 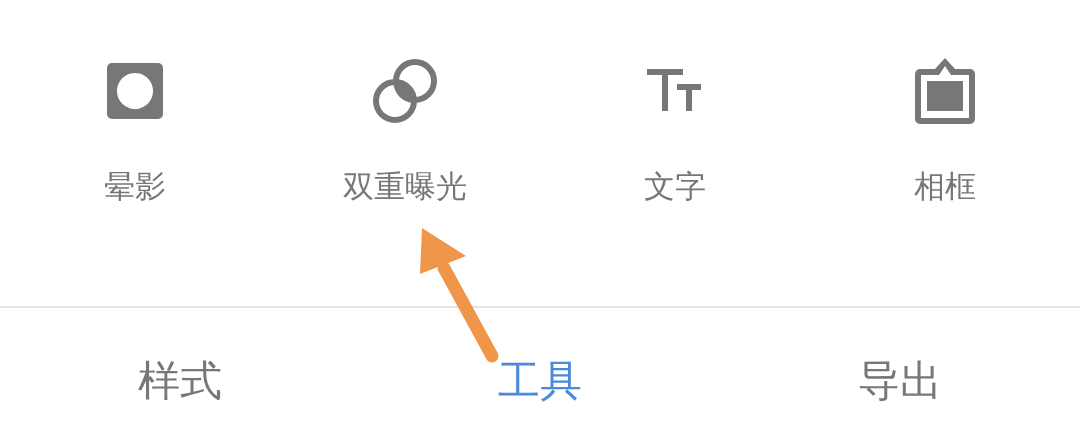 I want to click on tool-label: 文字, so click(x=675, y=187).